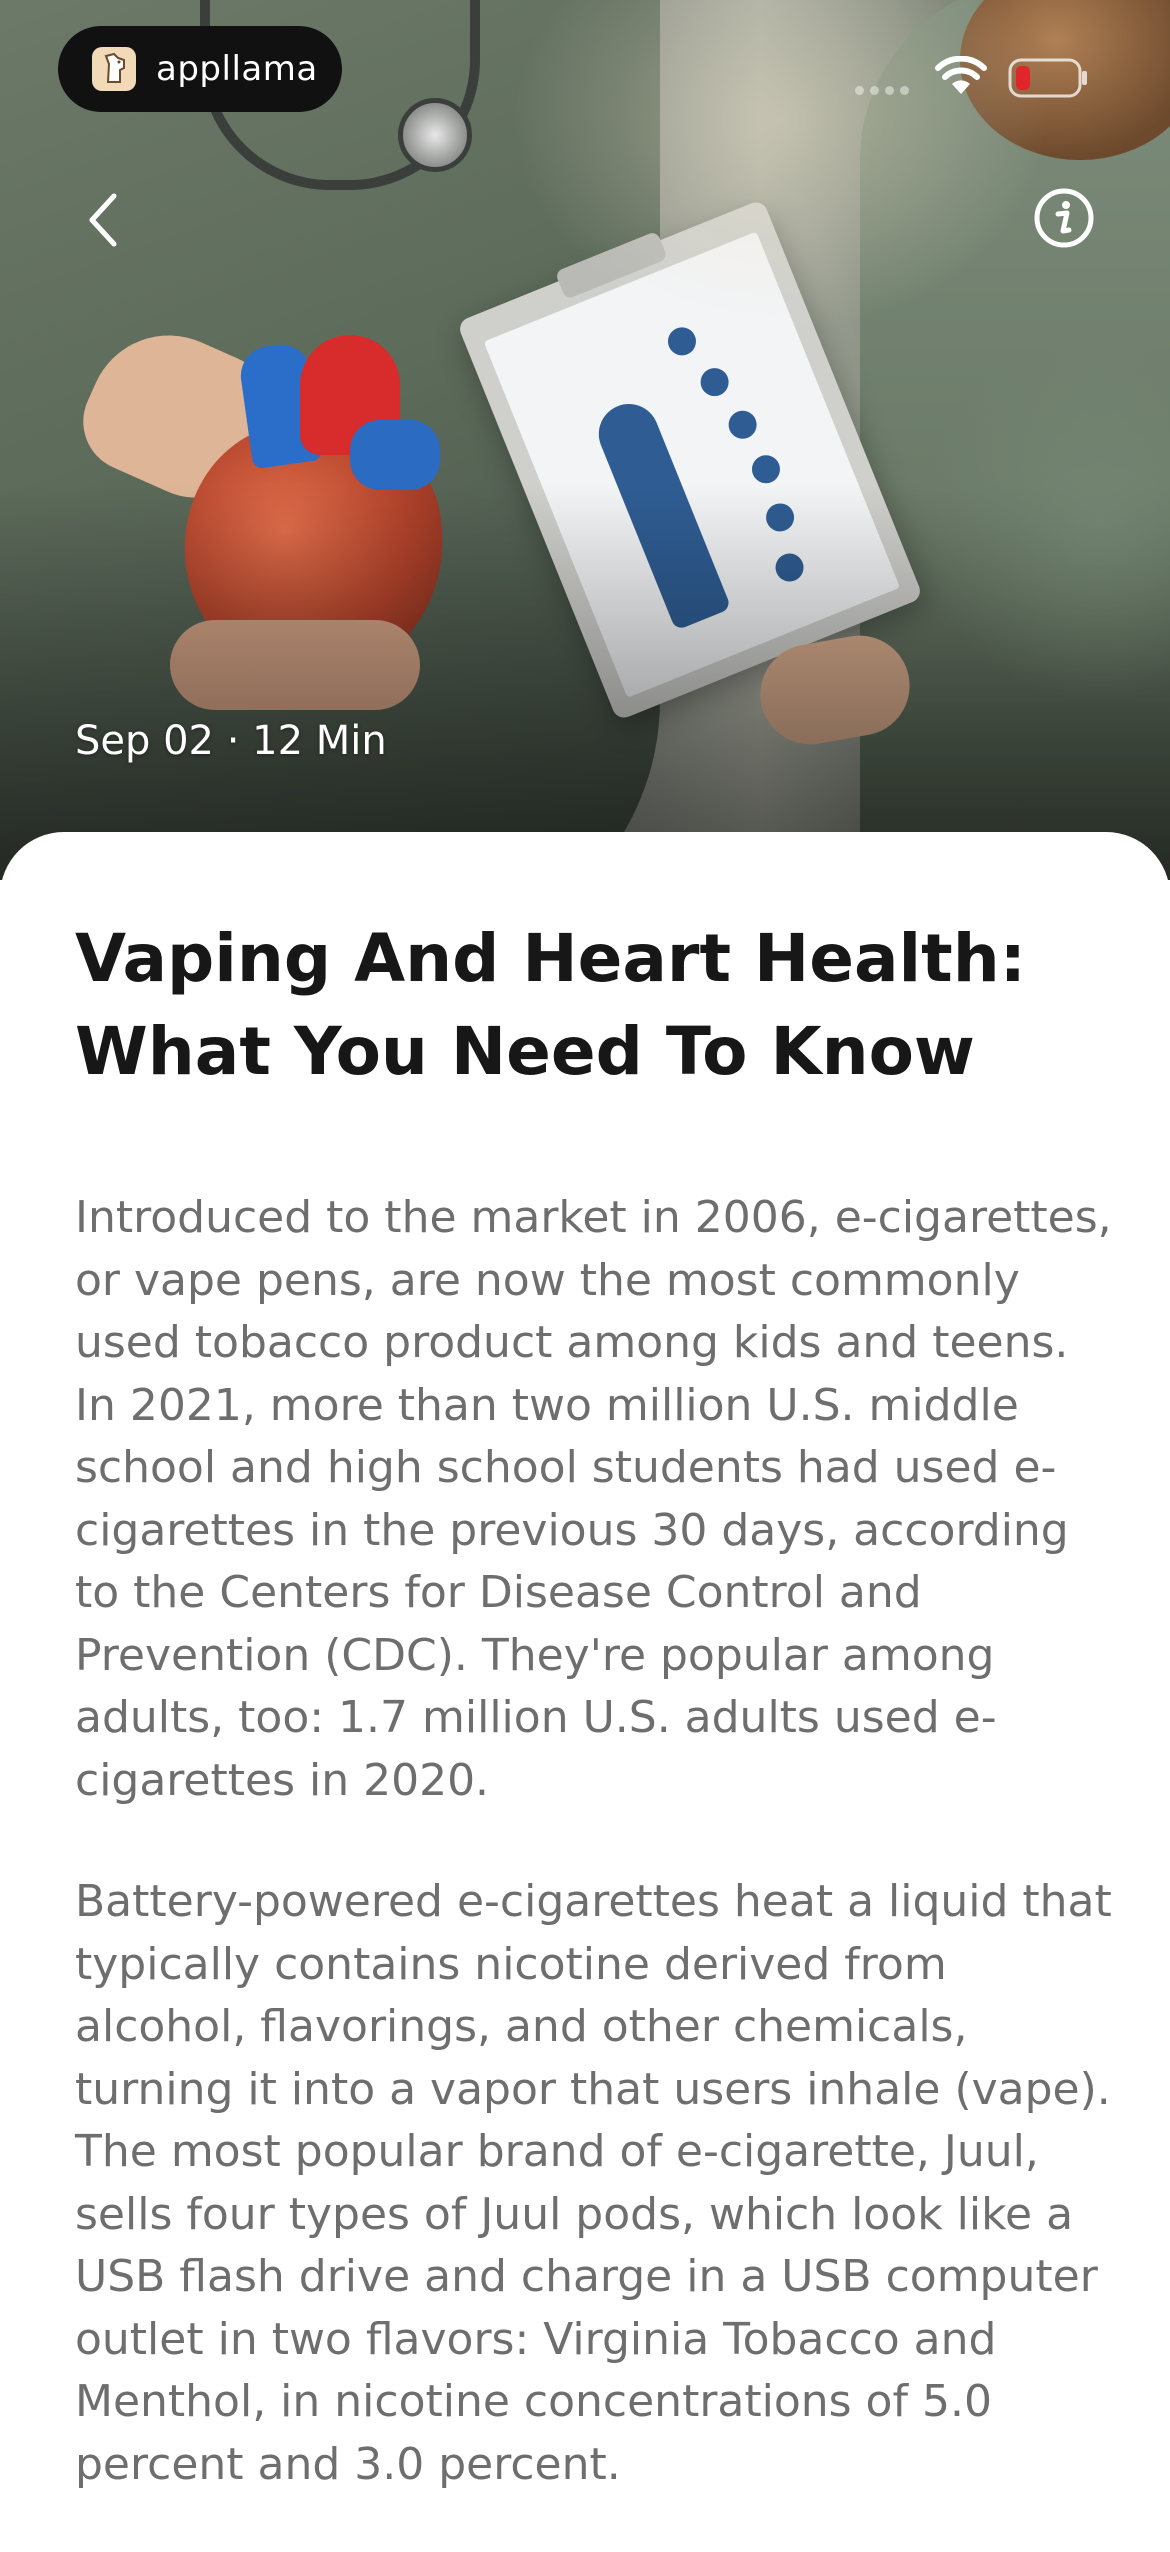 Image resolution: width=1170 pixels, height=2552 pixels. What do you see at coordinates (145, 741) in the screenshot?
I see `article-date: Sep 02` at bounding box center [145, 741].